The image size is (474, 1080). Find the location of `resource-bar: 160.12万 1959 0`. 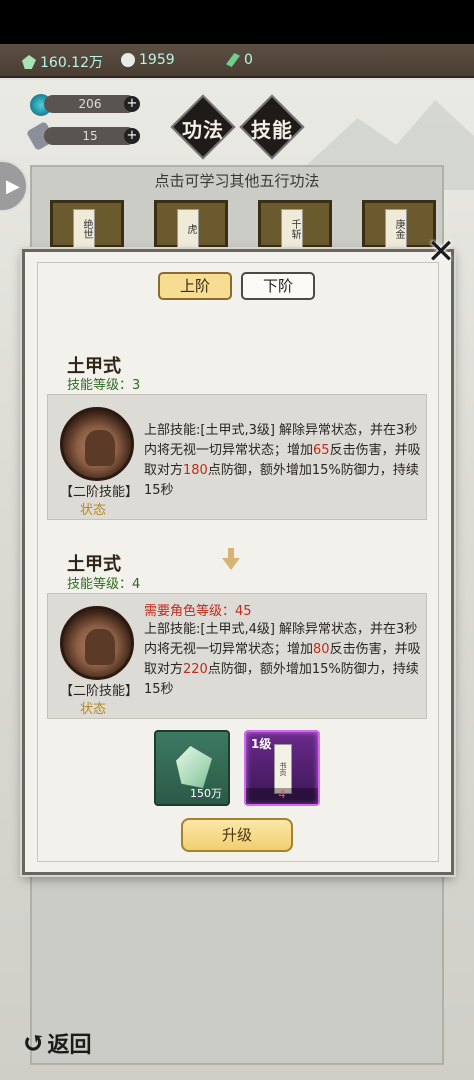

resource-bar: 160.12万 1959 0 is located at coordinates (237, 61).